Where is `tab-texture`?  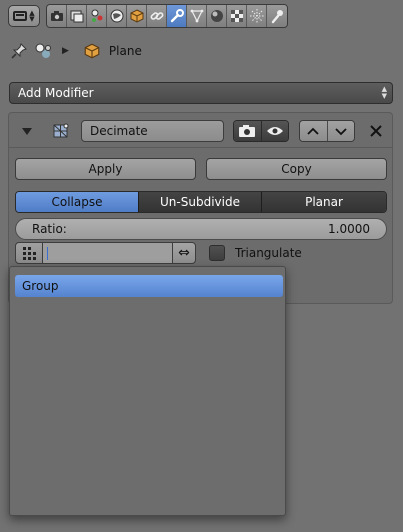 tab-texture is located at coordinates (237, 16).